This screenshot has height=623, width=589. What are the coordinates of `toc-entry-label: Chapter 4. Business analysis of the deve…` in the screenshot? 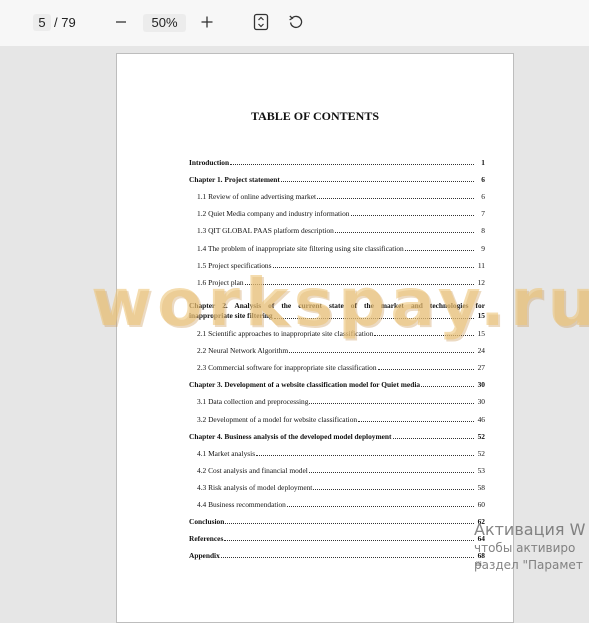 It's located at (290, 436).